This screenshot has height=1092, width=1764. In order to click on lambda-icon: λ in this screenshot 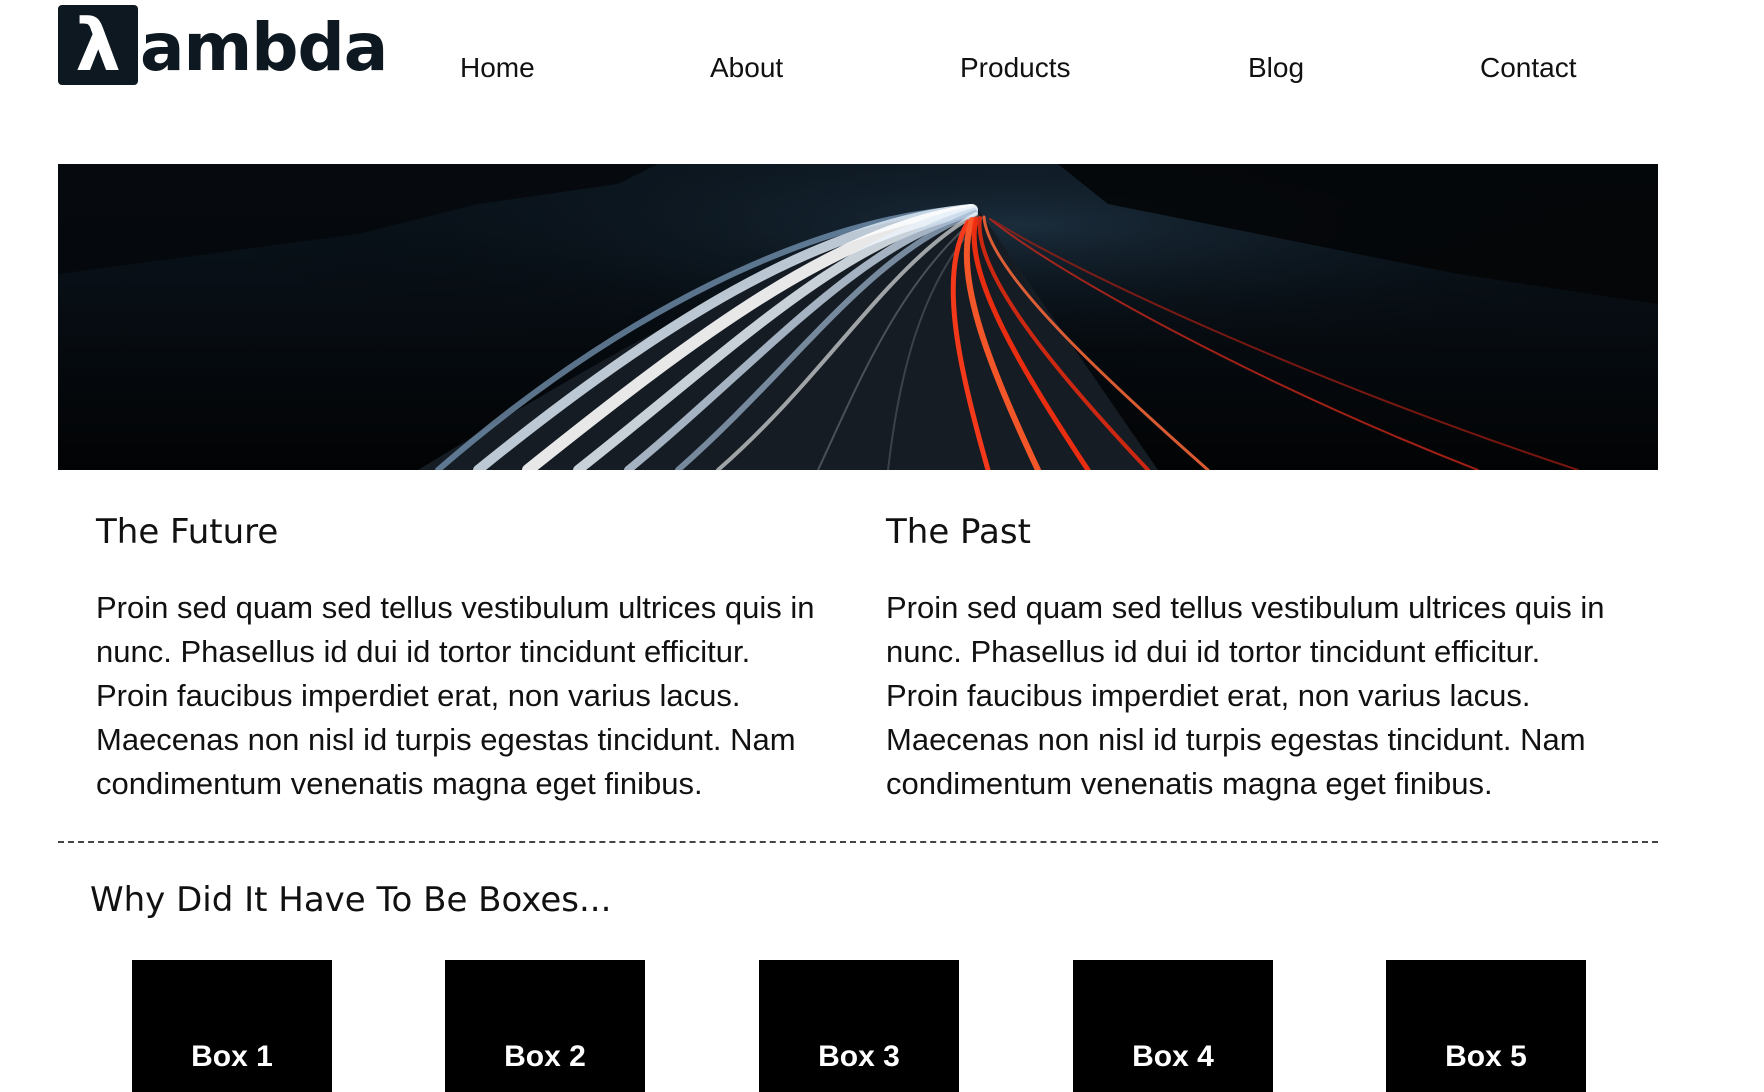, I will do `click(98, 45)`.